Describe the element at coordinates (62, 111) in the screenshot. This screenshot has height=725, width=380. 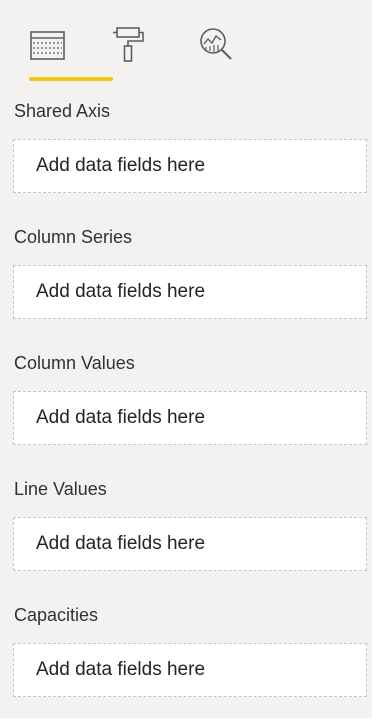
I see `well-label: Shared Axis` at that location.